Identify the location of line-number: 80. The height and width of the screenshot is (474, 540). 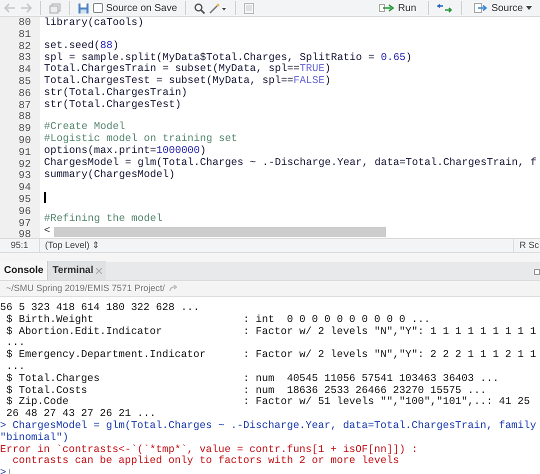
(24, 24).